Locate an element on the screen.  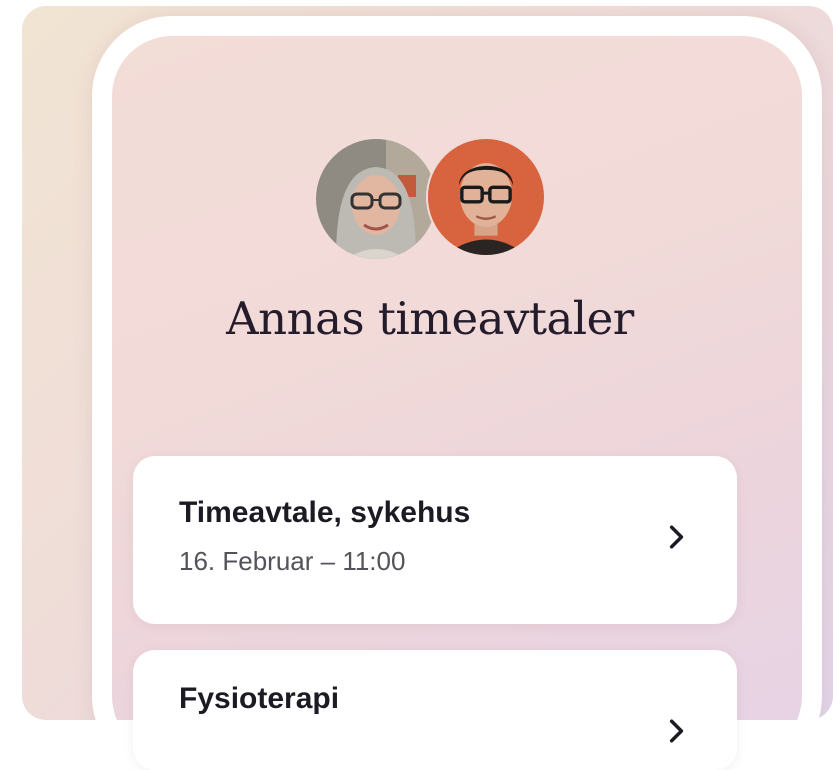
appointment-title: Fysioterapi is located at coordinates (259, 698).